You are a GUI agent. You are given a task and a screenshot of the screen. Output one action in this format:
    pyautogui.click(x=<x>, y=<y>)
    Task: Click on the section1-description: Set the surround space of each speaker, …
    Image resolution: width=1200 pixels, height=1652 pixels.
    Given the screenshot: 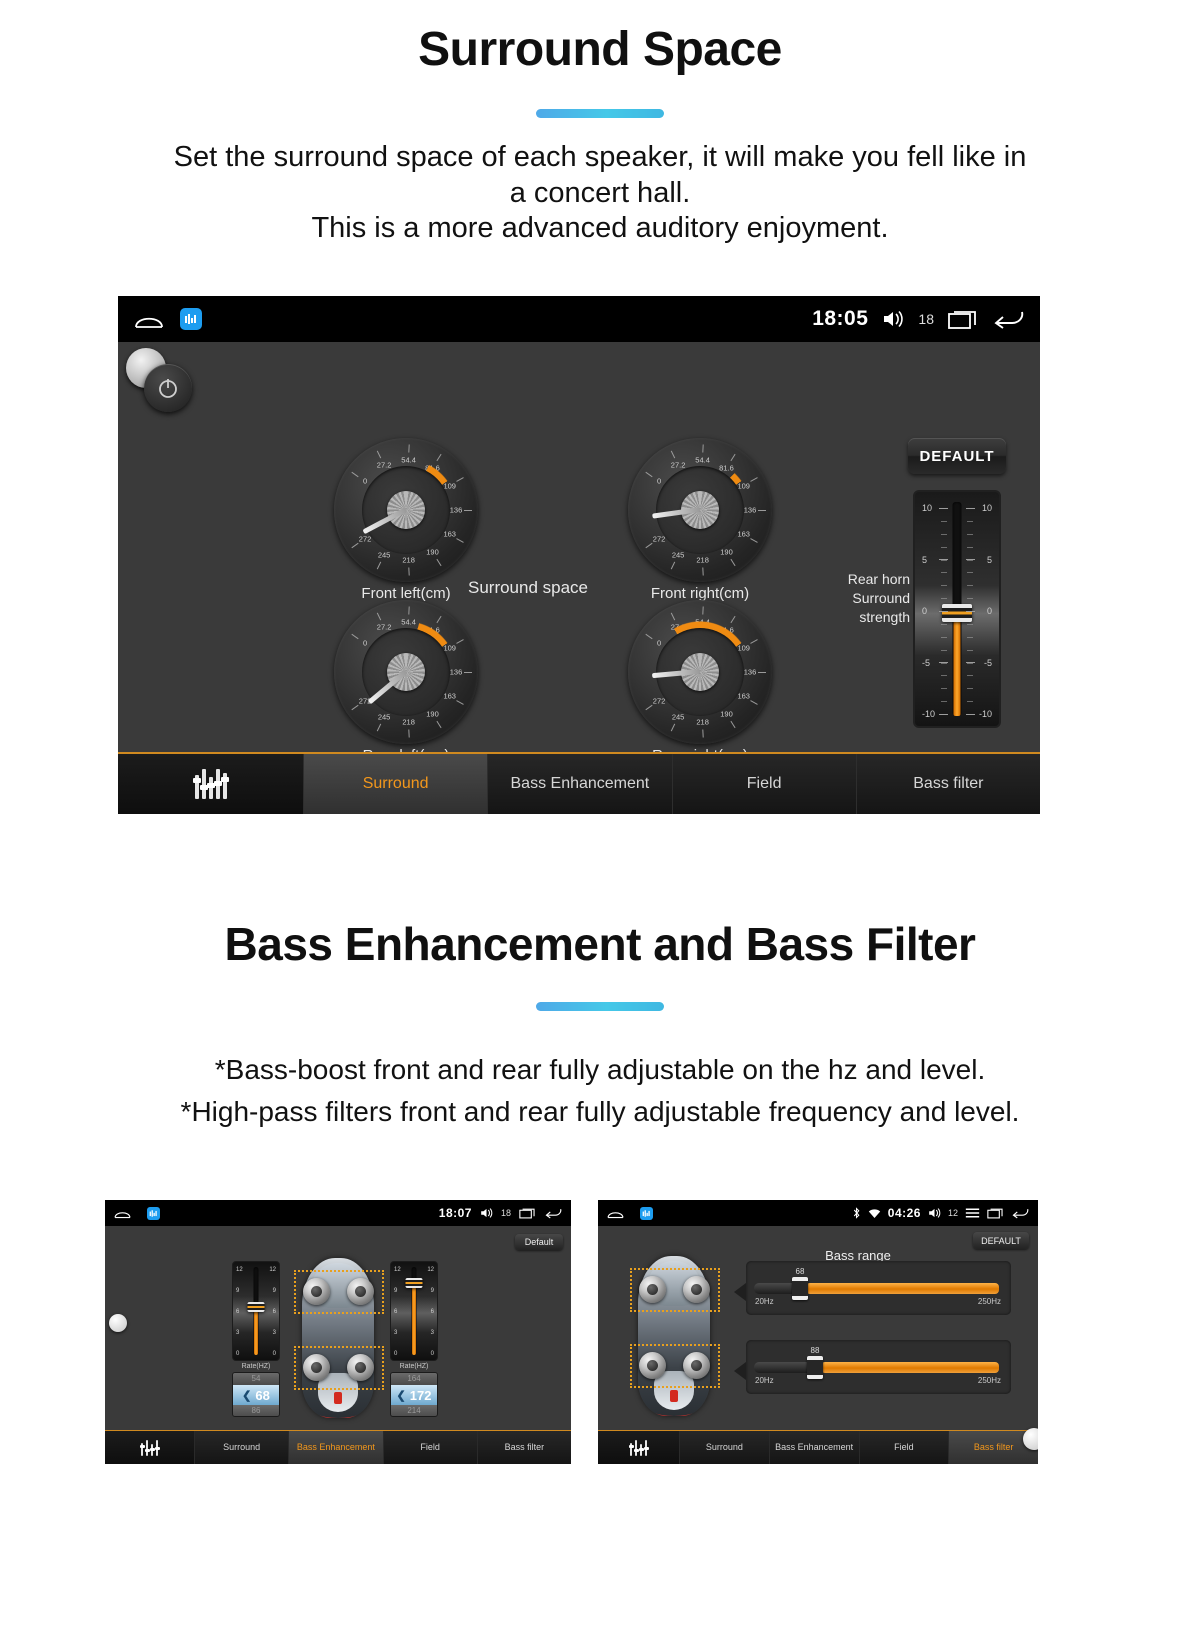 What is the action you would take?
    pyautogui.click(x=600, y=193)
    